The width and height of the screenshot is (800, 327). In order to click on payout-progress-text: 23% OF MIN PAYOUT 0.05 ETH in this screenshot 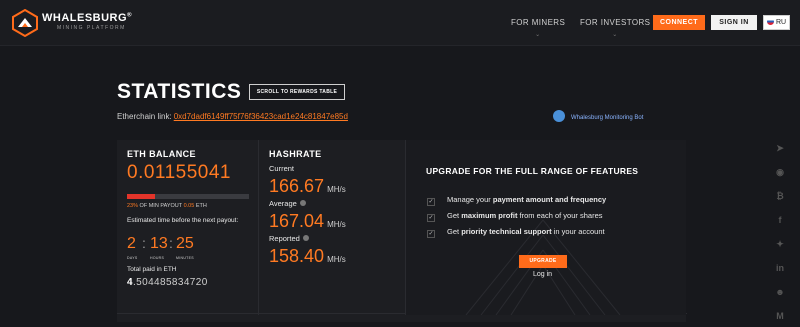, I will do `click(167, 206)`.